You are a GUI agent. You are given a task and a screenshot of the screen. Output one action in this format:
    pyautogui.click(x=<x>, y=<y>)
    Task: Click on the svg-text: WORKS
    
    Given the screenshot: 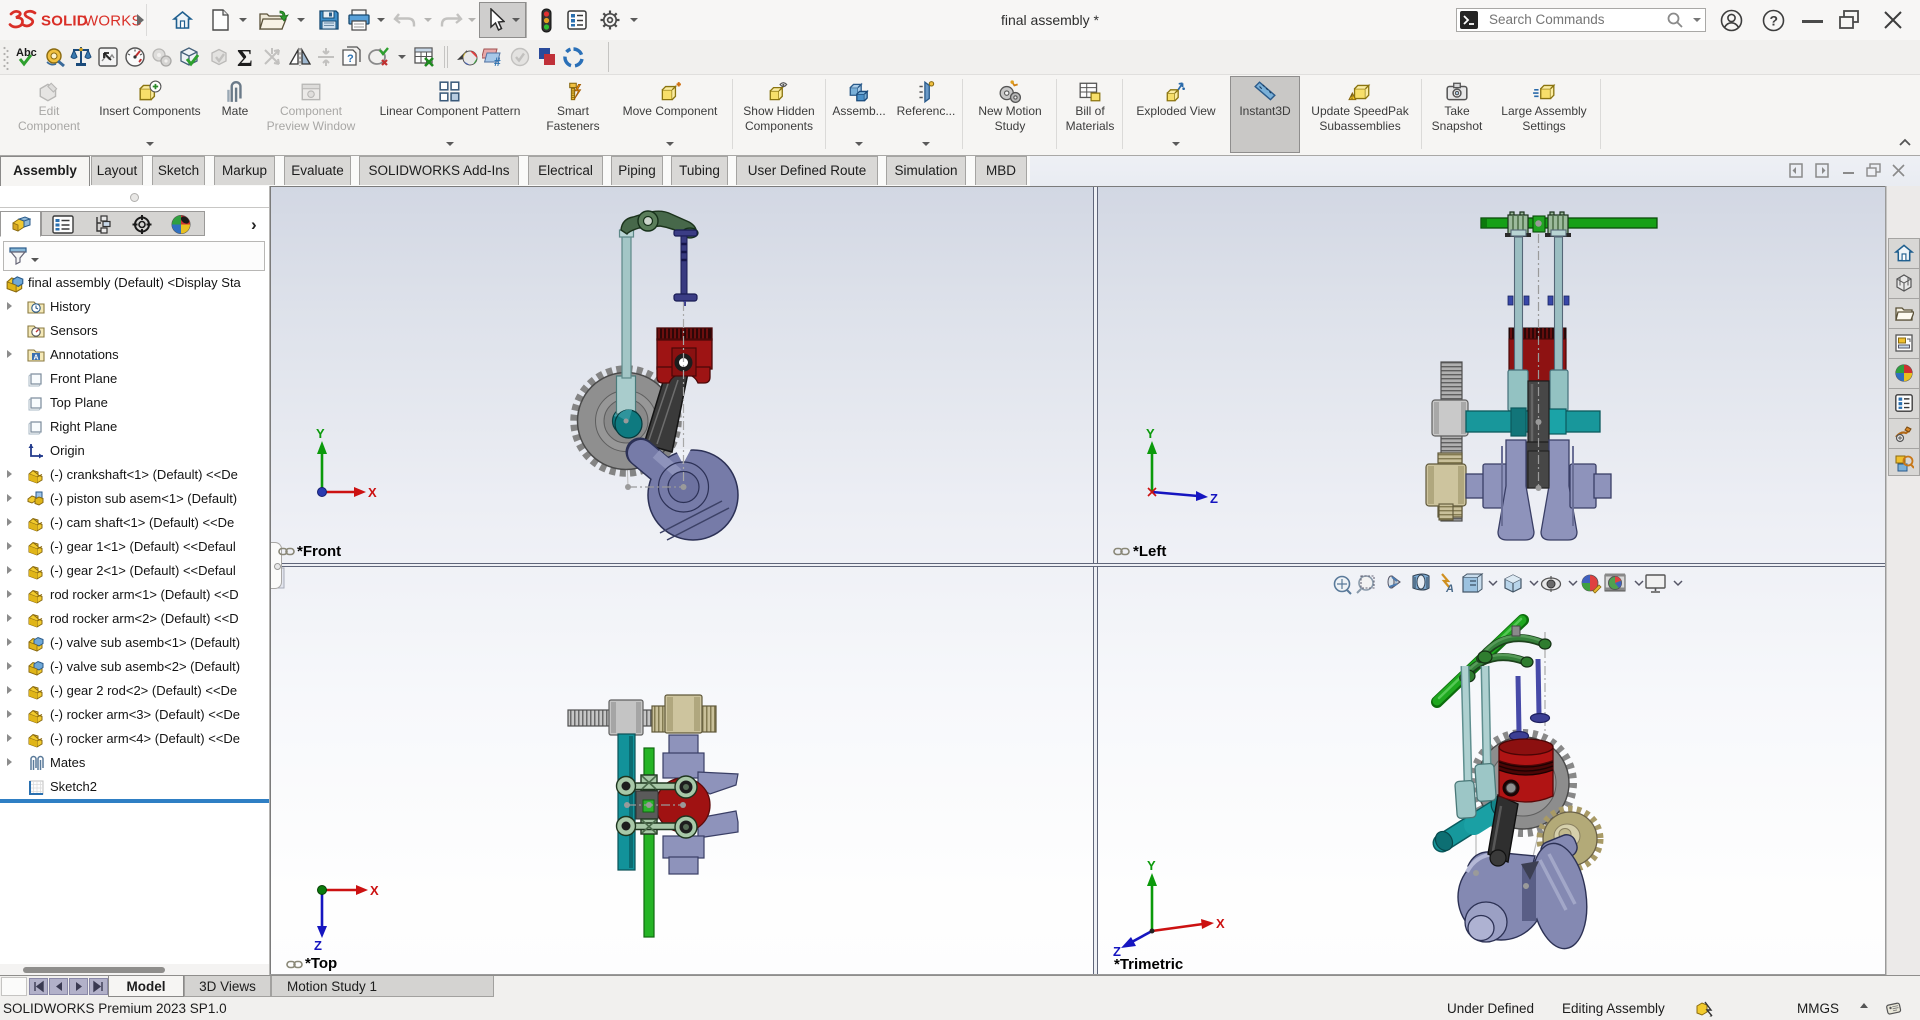 What is the action you would take?
    pyautogui.click(x=113, y=21)
    